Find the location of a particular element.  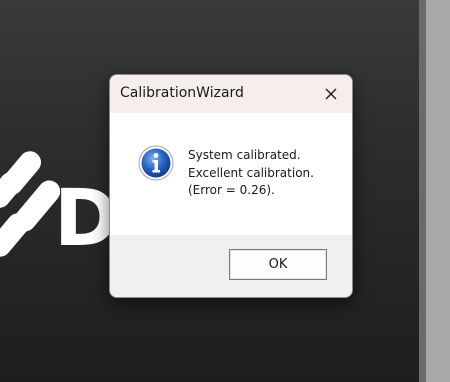

close-button is located at coordinates (331, 94).